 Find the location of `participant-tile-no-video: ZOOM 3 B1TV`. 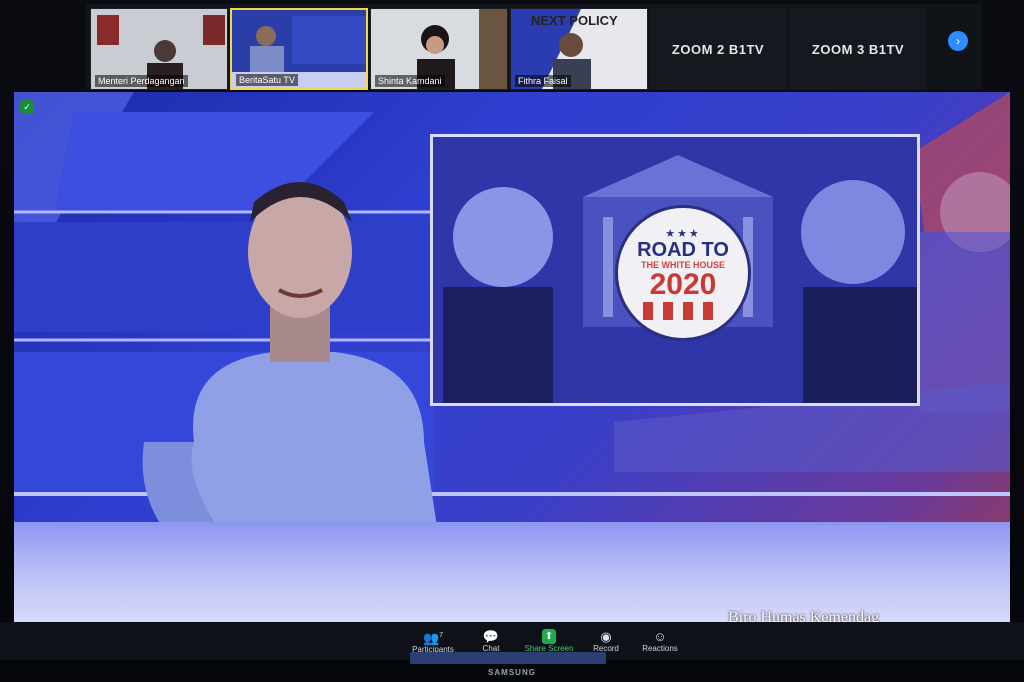

participant-tile-no-video: ZOOM 3 B1TV is located at coordinates (858, 49).